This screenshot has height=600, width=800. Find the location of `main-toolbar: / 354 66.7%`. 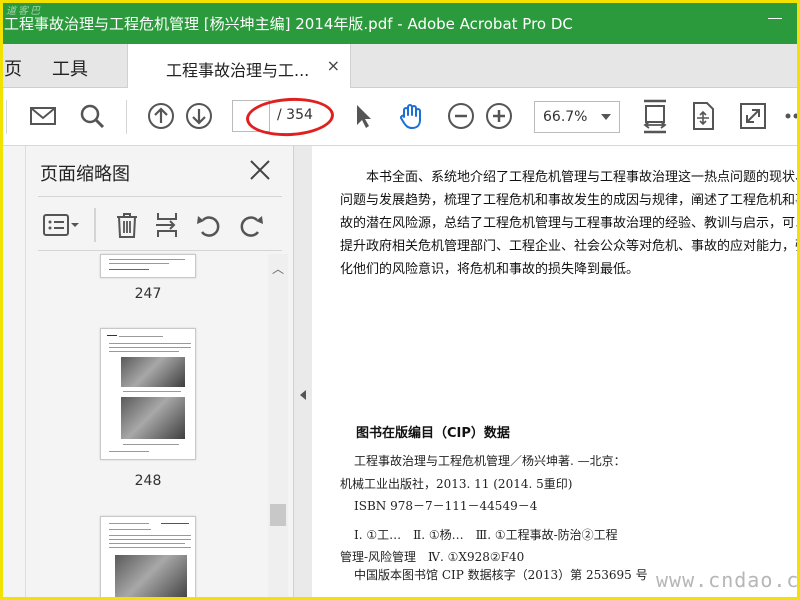

main-toolbar: / 354 66.7% is located at coordinates (400, 117).